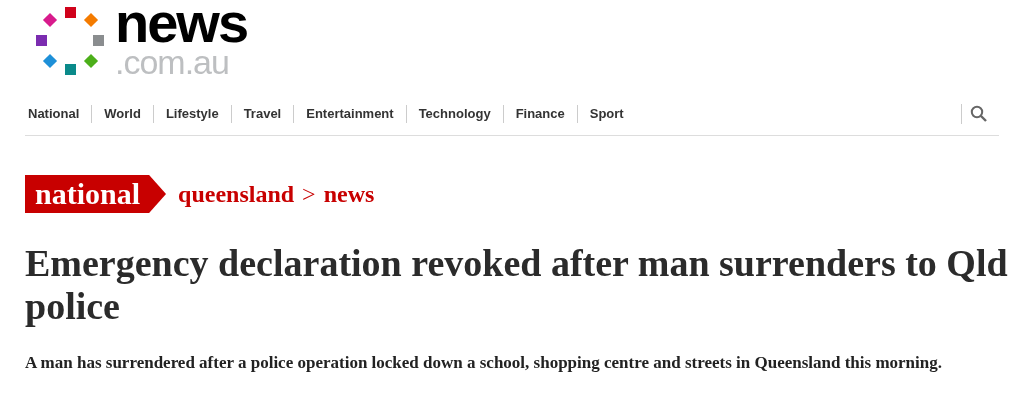 The image size is (1024, 401). I want to click on nav-link: World, so click(122, 113).